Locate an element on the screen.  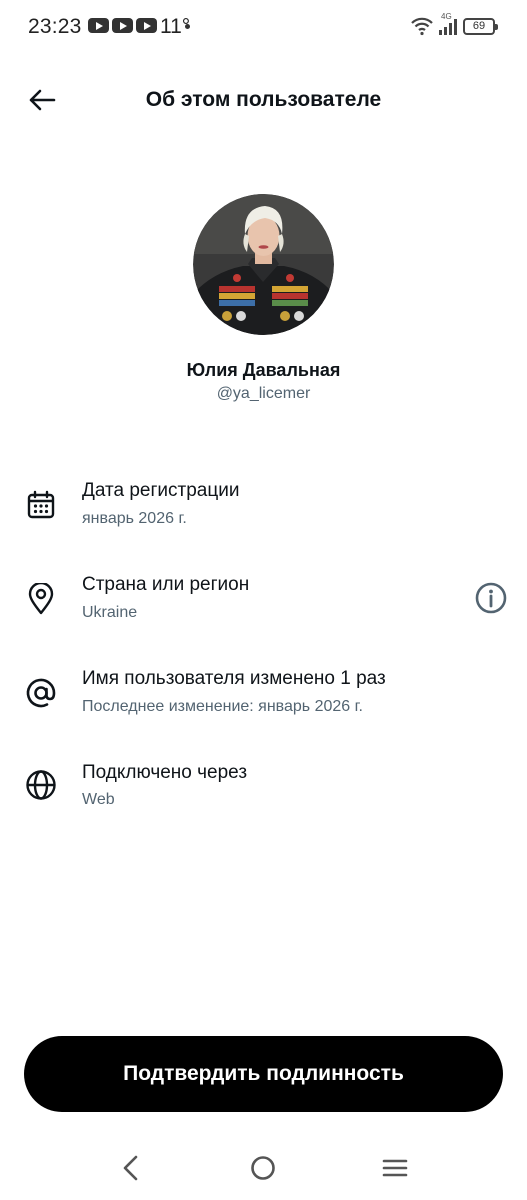
page-title: Об этом пользователе is located at coordinates (263, 99).